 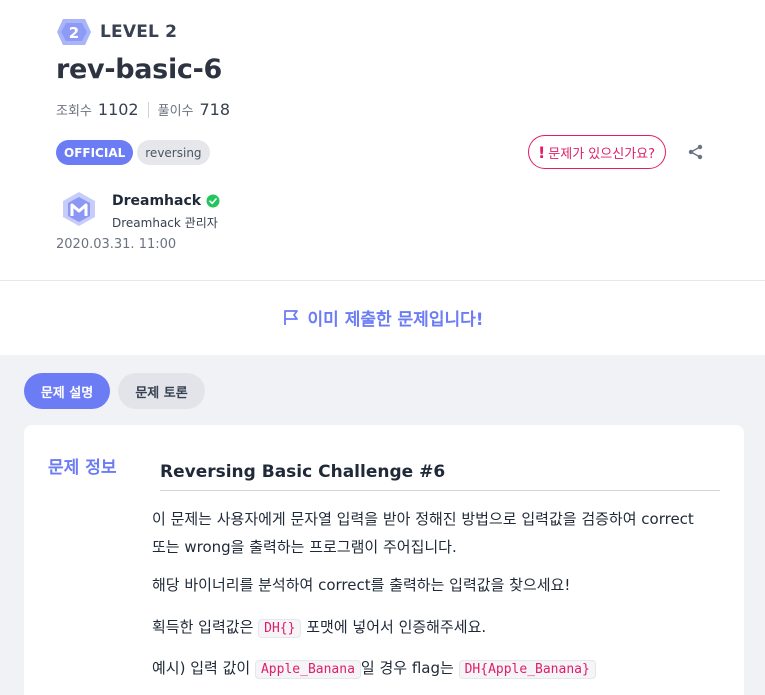 I want to click on tag-official: OFFICIAL, so click(x=95, y=152).